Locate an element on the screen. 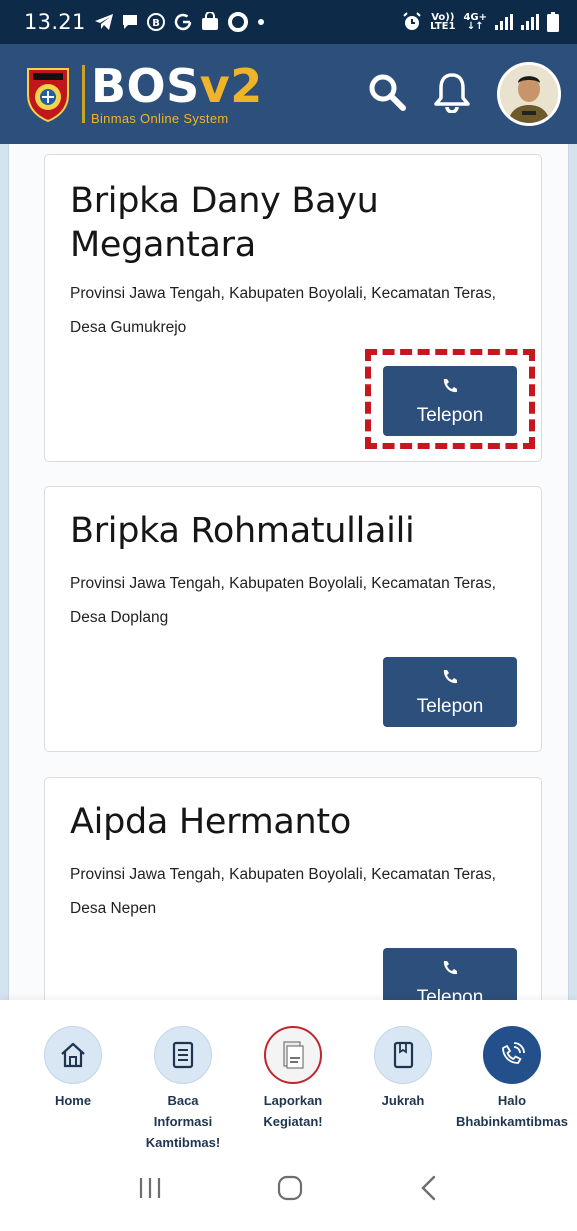  svg-text: B is located at coordinates (156, 23).